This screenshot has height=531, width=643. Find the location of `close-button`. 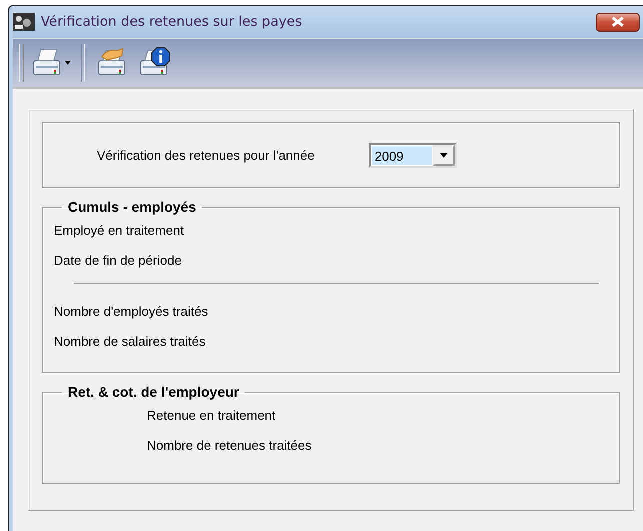

close-button is located at coordinates (618, 22).